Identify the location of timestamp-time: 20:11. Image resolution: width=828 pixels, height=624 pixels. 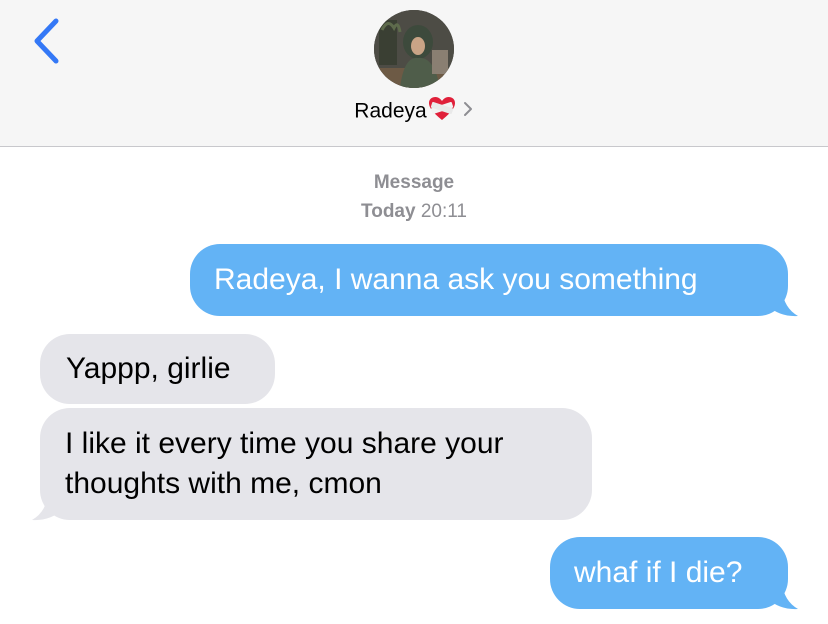
(443, 211).